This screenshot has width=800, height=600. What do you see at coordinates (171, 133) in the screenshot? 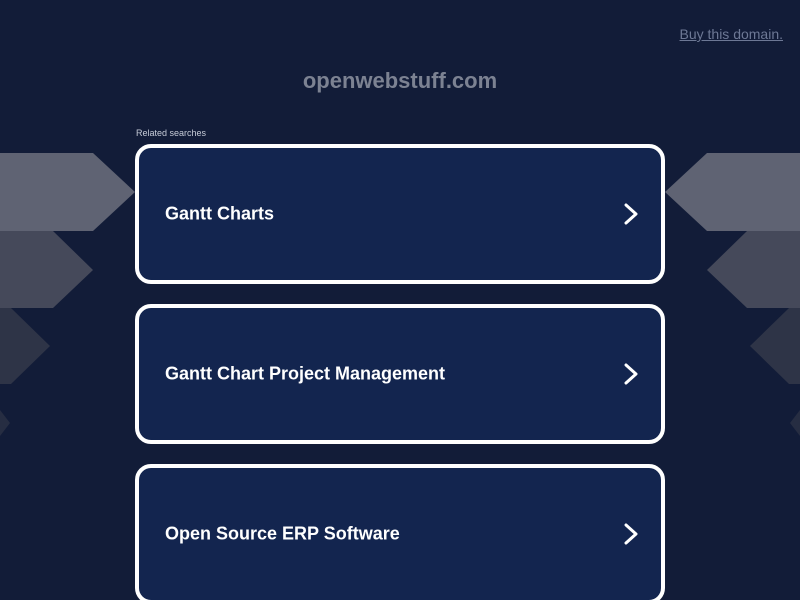
I see `related-searches-label: Related searches` at bounding box center [171, 133].